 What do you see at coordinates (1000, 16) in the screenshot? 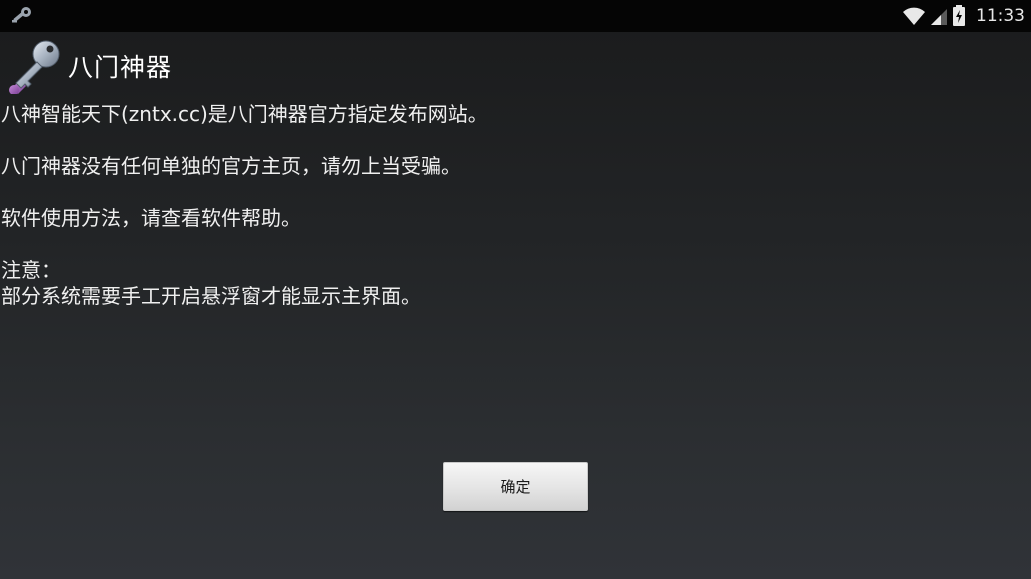
I see `clock: 11:33` at bounding box center [1000, 16].